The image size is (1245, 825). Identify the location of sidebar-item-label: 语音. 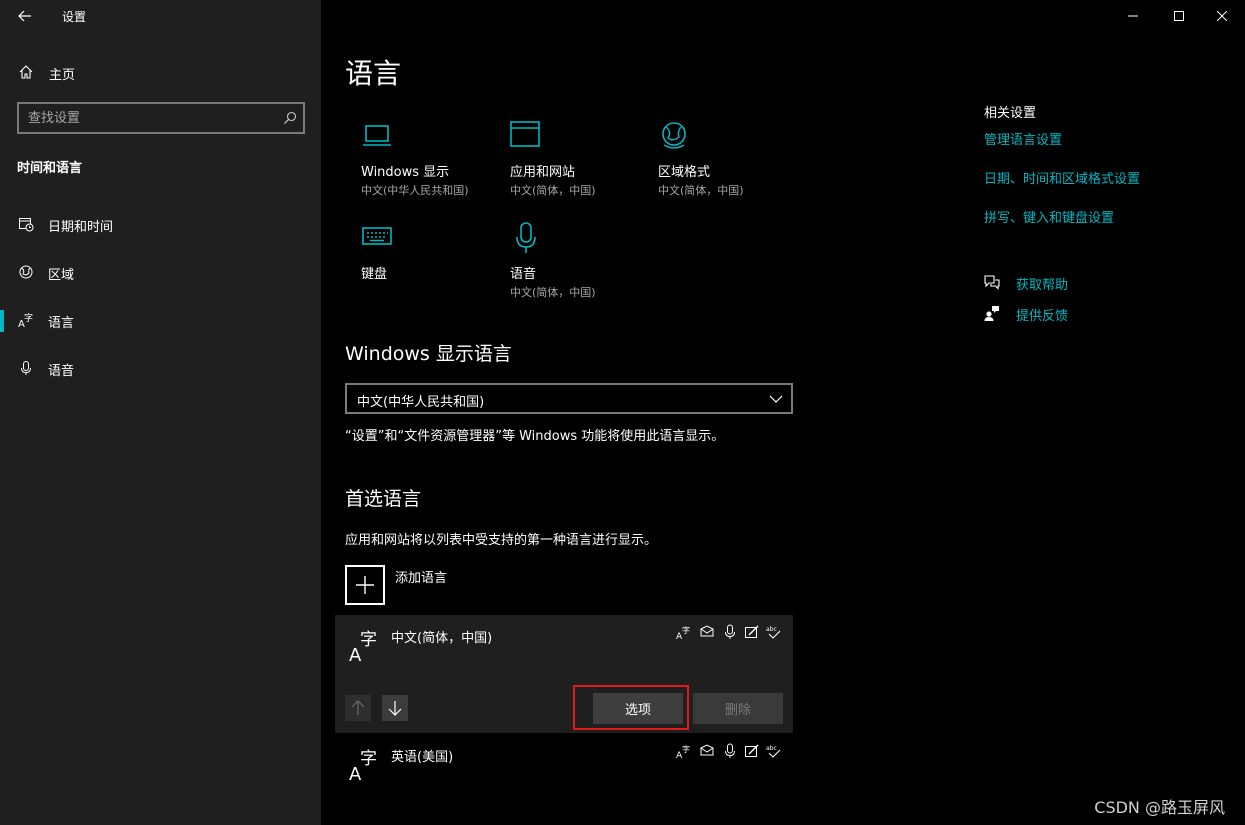
(61, 371).